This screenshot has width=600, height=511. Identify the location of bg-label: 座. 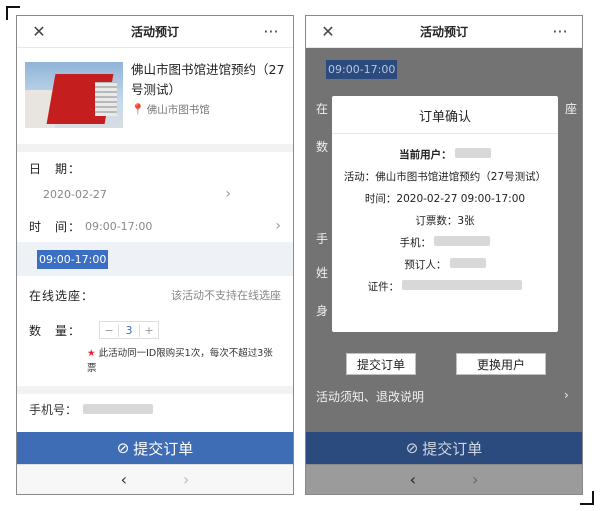
(571, 109).